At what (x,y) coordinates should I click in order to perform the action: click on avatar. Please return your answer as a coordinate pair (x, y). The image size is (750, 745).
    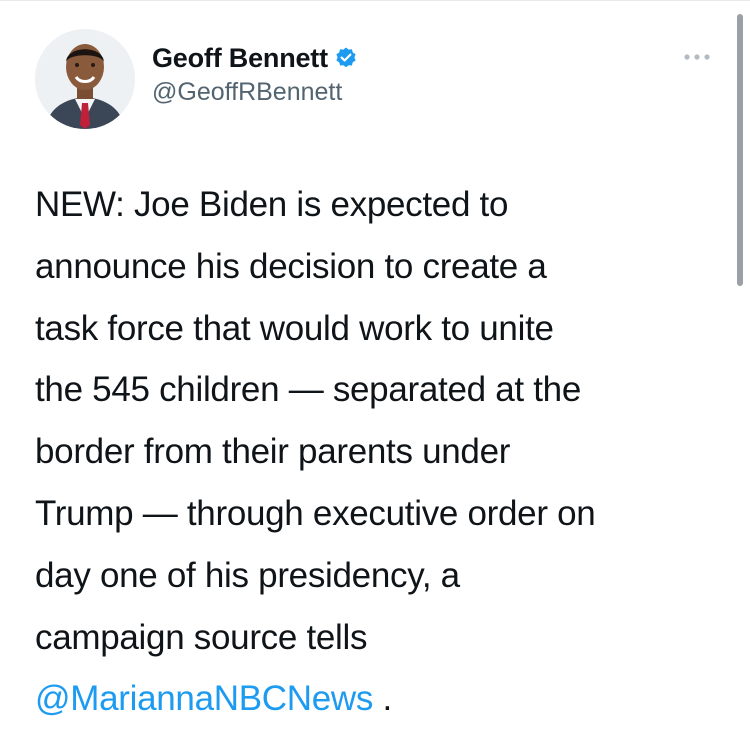
    Looking at the image, I should click on (85, 79).